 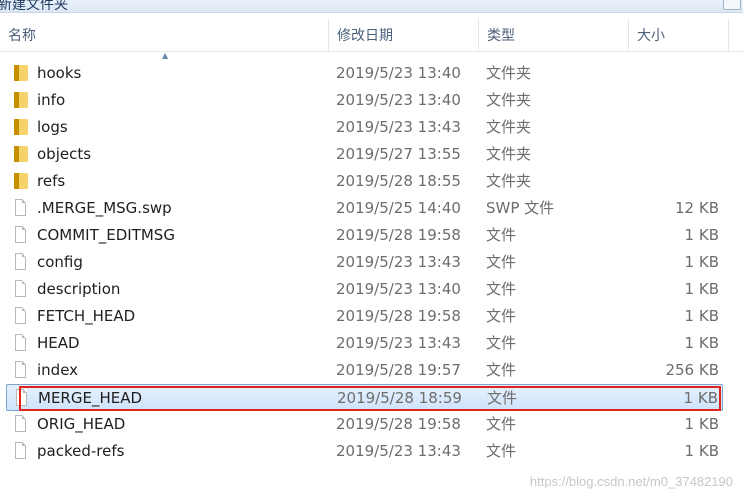 I want to click on item-name: index, so click(x=58, y=370).